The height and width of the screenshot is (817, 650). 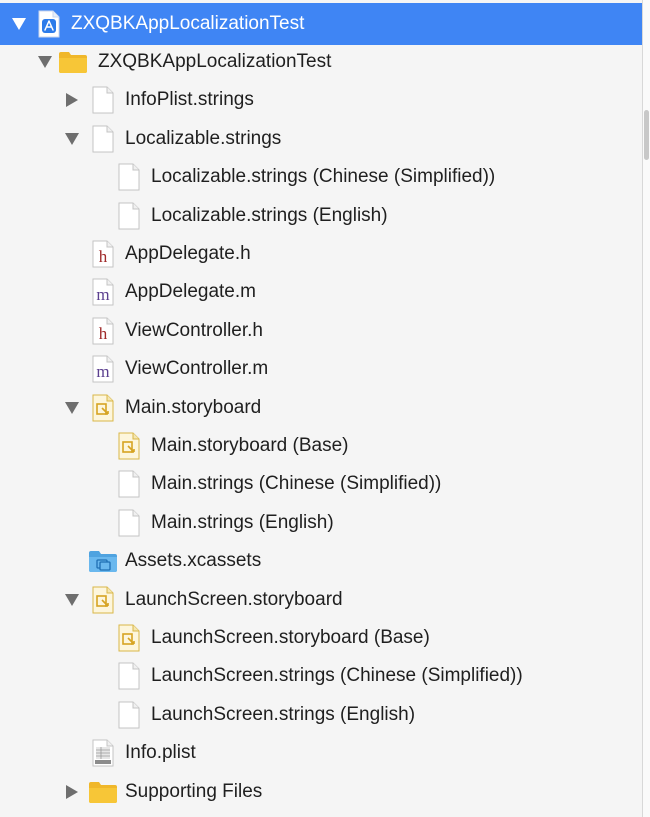 I want to click on navigator-item: ZXQBKAppLocalizationTest, so click(x=321, y=62).